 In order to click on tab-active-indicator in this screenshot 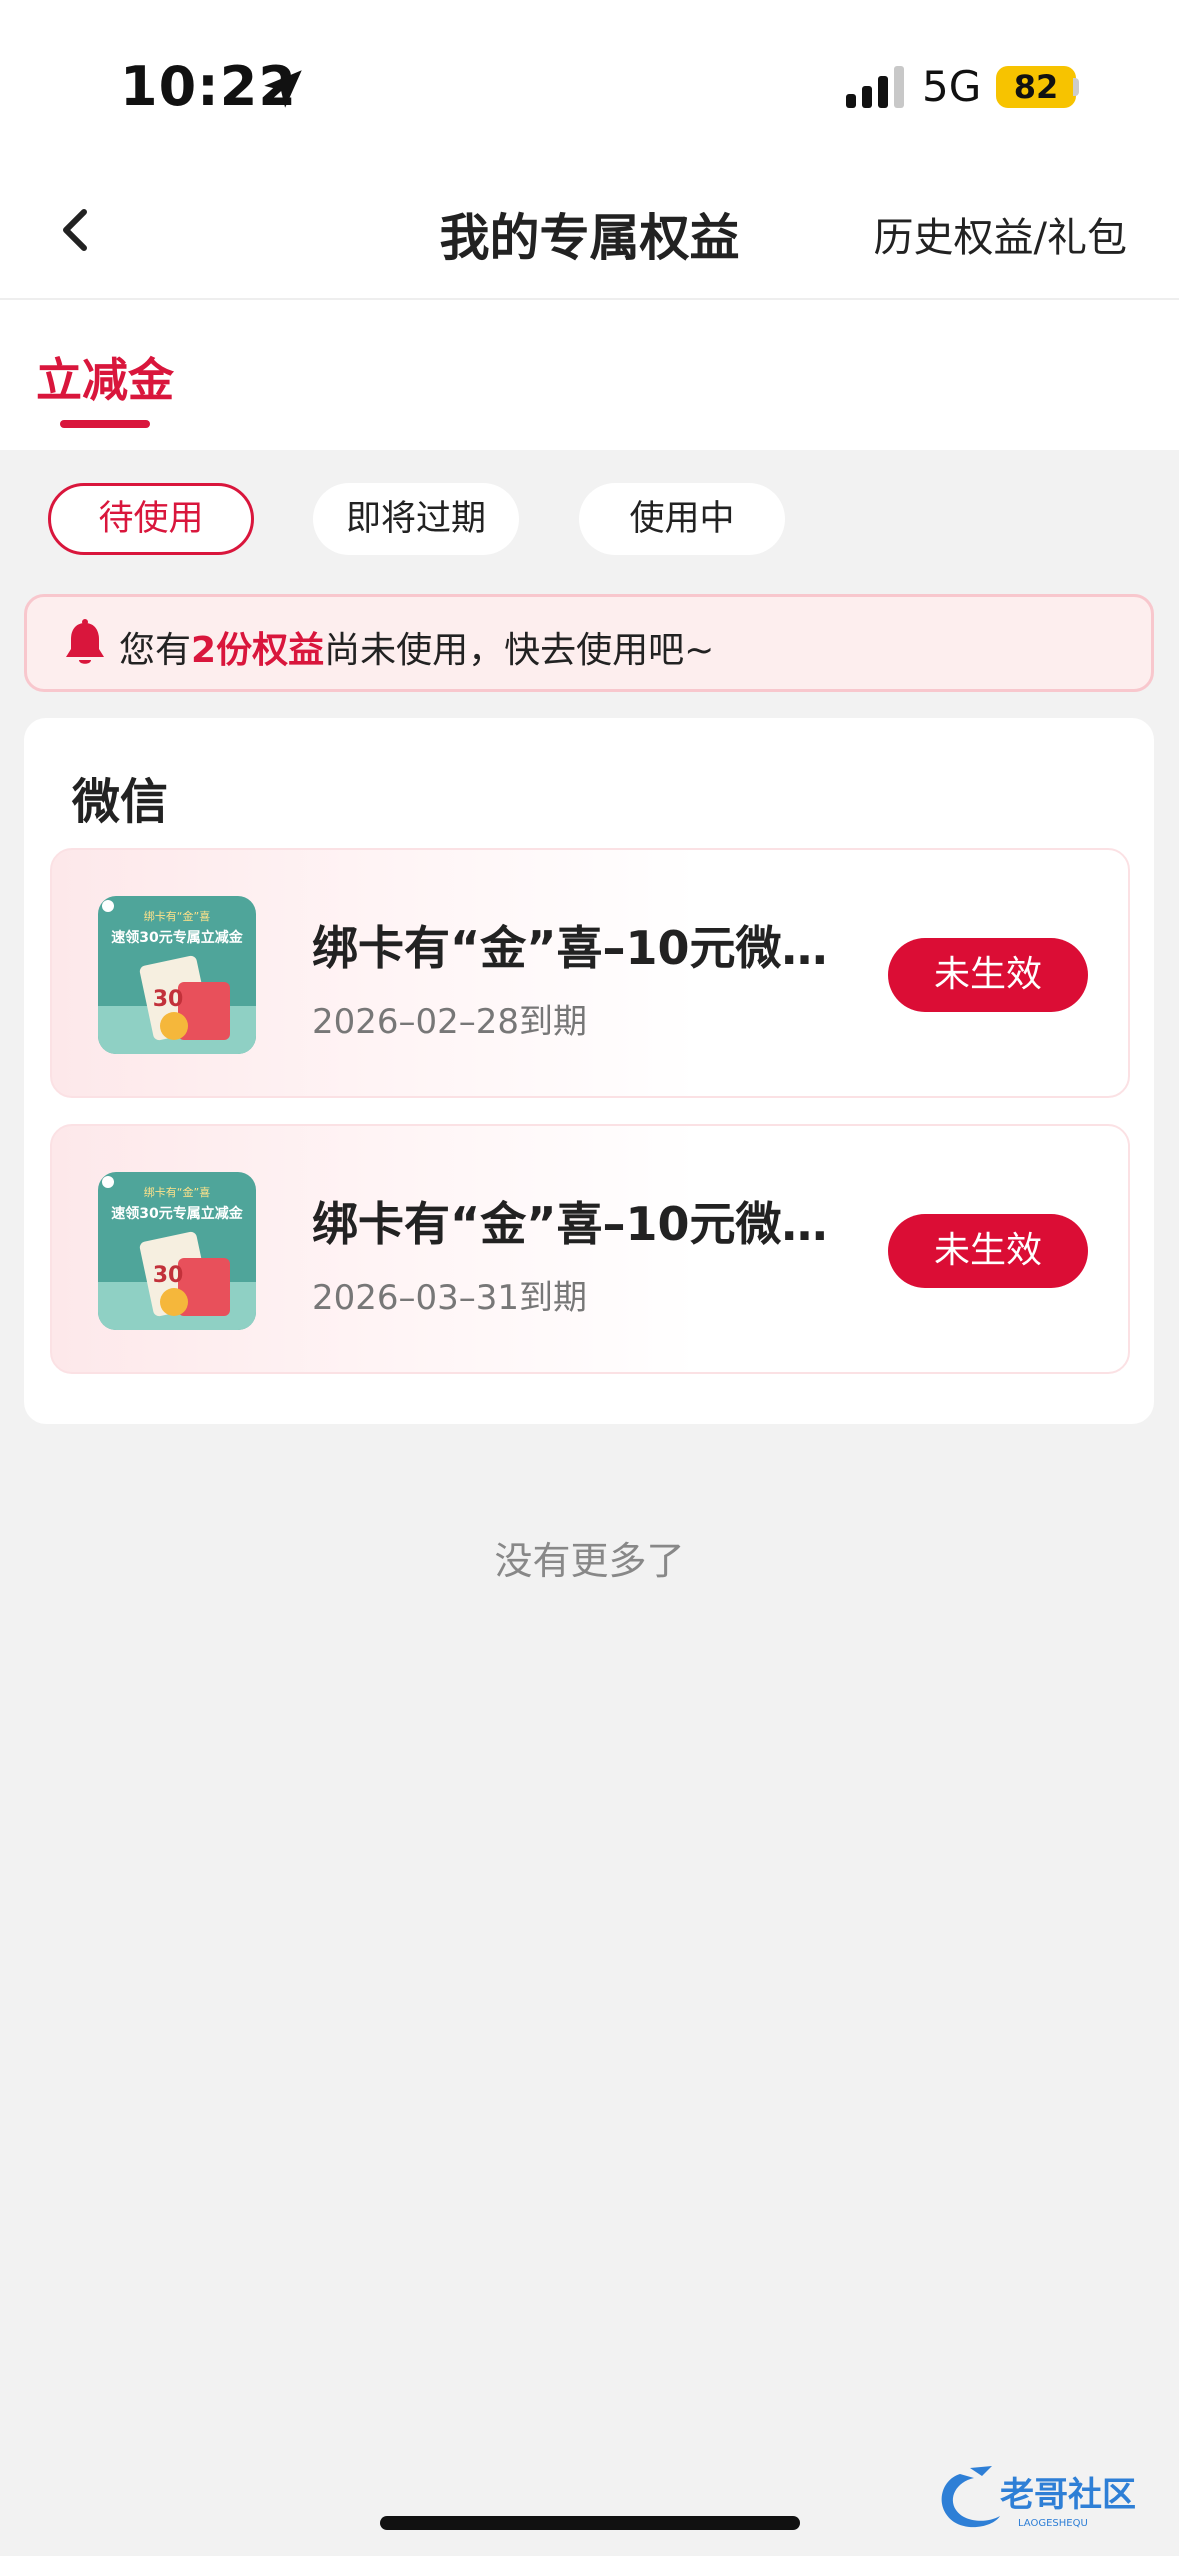, I will do `click(105, 424)`.